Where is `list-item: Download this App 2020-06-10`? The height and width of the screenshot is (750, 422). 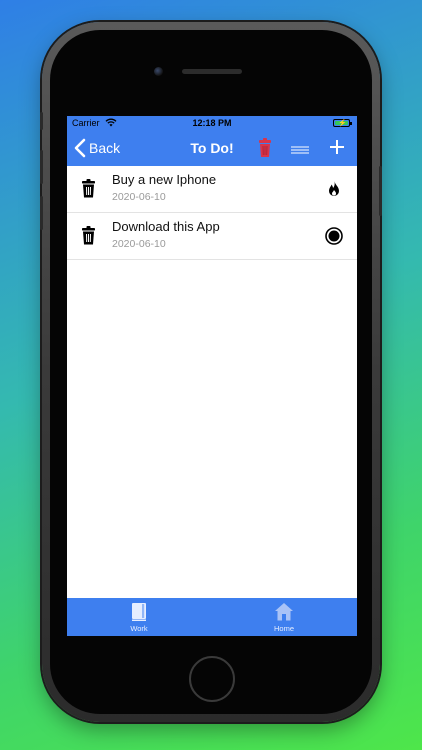 list-item: Download this App 2020-06-10 is located at coordinates (212, 236).